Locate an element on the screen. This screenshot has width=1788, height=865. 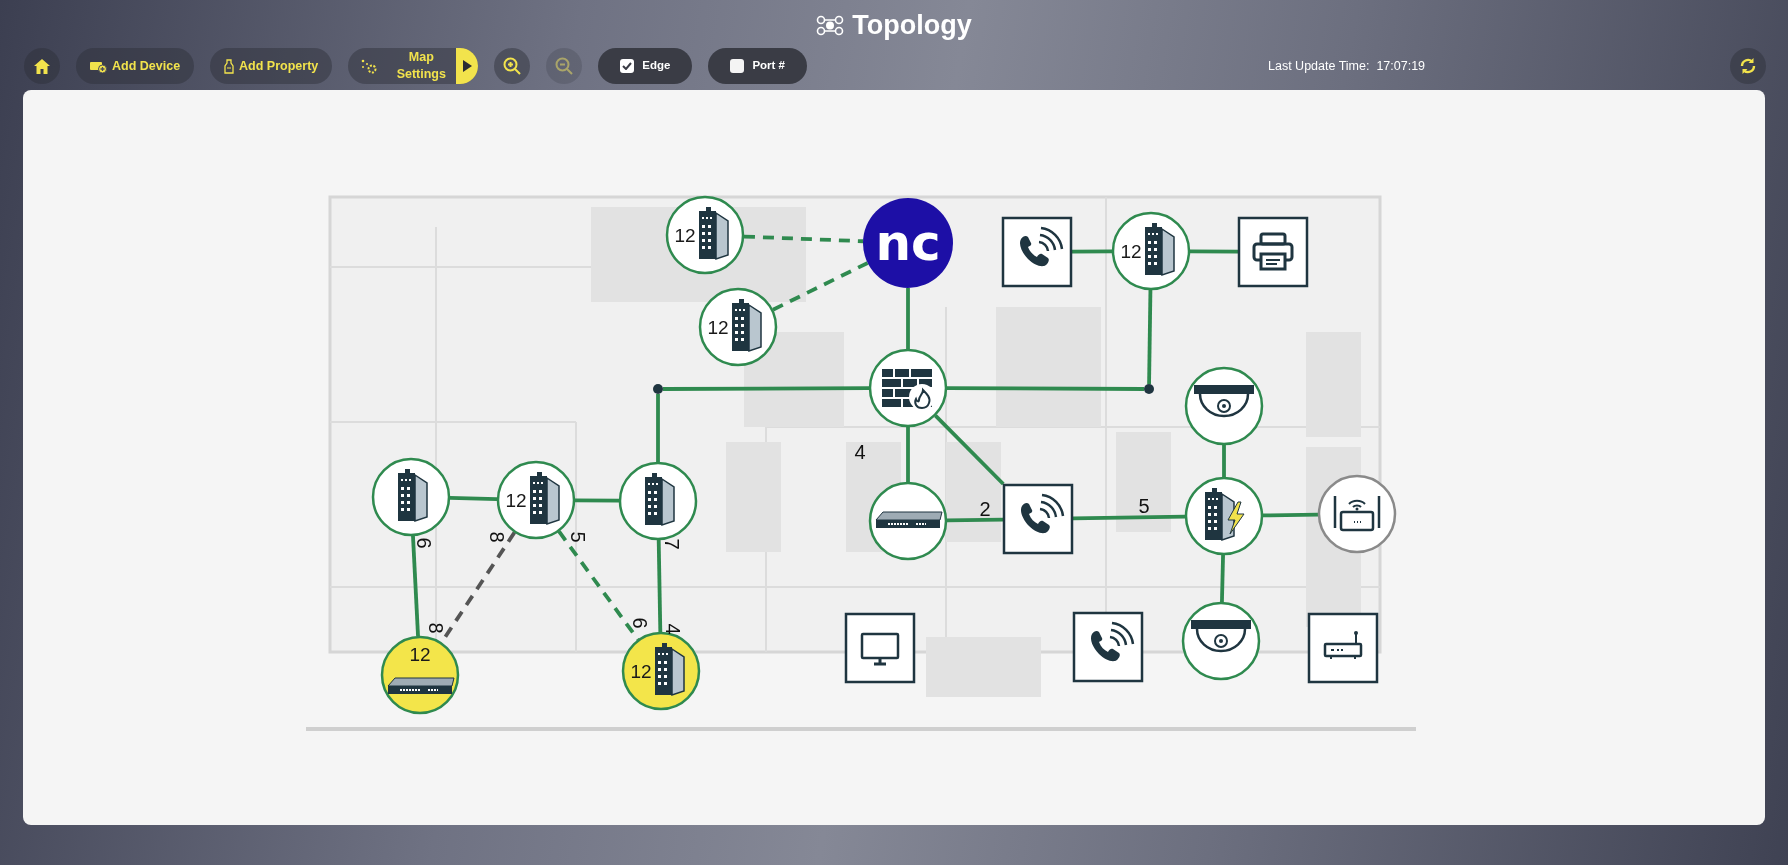
modem-icon is located at coordinates (1343, 645).